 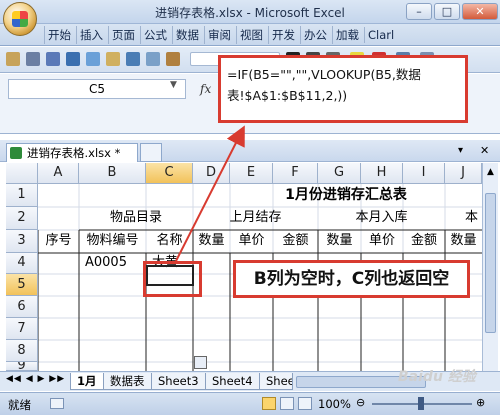 What do you see at coordinates (490, 263) in the screenshot?
I see `vertical-scroll-thumb` at bounding box center [490, 263].